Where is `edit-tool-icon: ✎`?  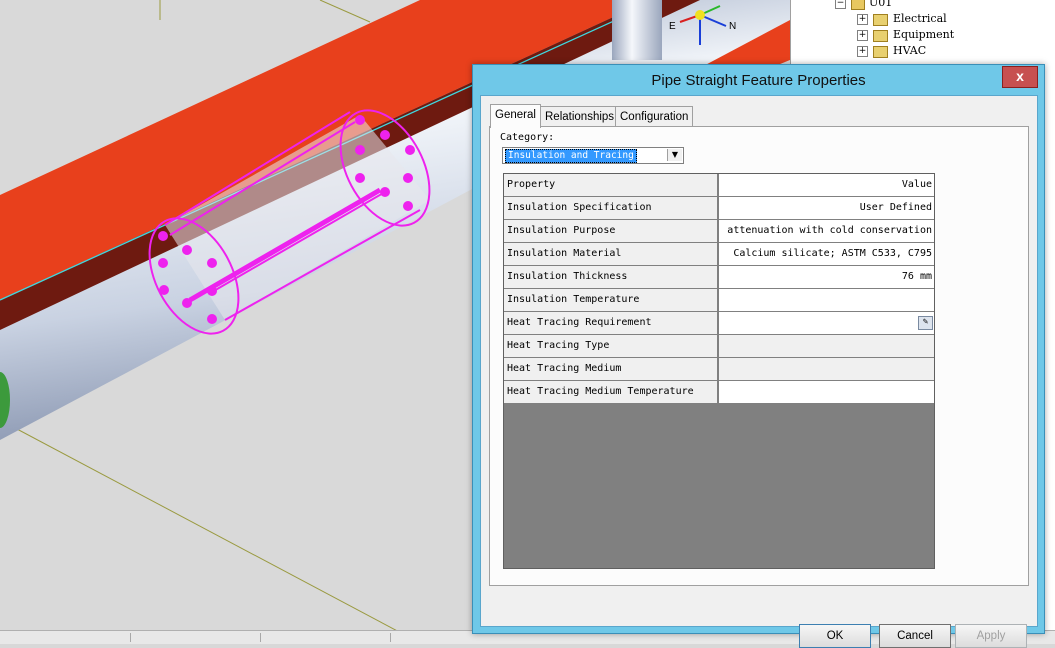
edit-tool-icon: ✎ is located at coordinates (925, 323).